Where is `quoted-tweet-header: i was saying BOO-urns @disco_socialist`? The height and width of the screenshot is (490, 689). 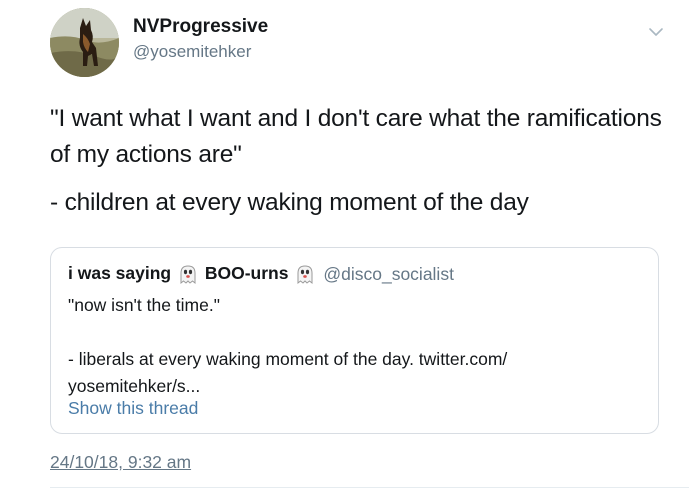 quoted-tweet-header: i was saying BOO-urns @disco_socialist is located at coordinates (261, 274).